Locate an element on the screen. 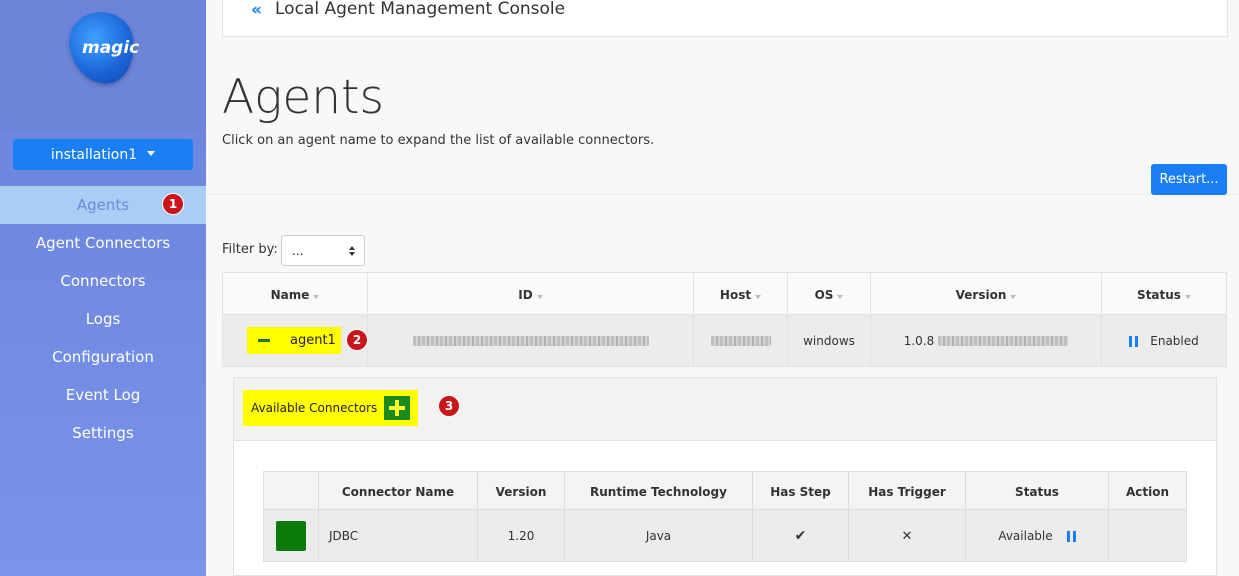 The height and width of the screenshot is (576, 1239). installation-dropdown: installation1 is located at coordinates (103, 154).